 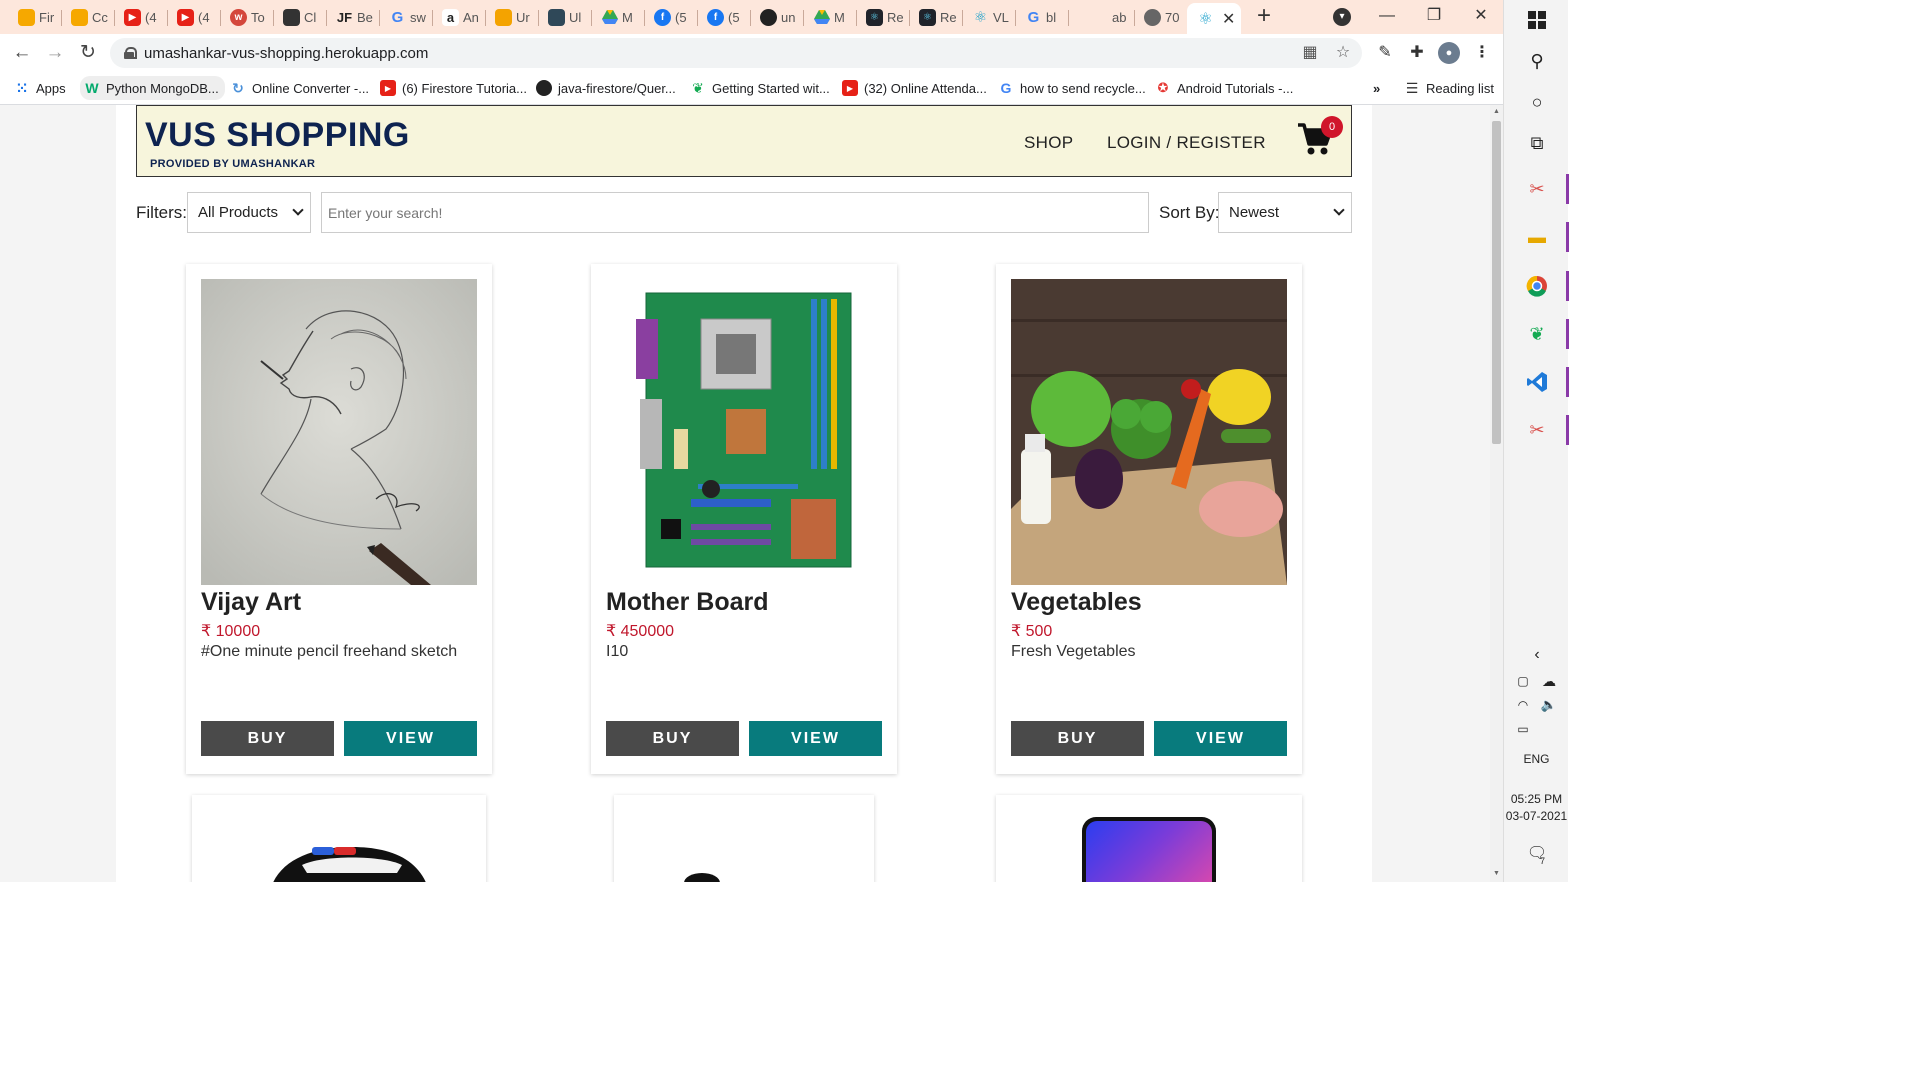 I want to click on browser-tab: w To, so click(x=245, y=17).